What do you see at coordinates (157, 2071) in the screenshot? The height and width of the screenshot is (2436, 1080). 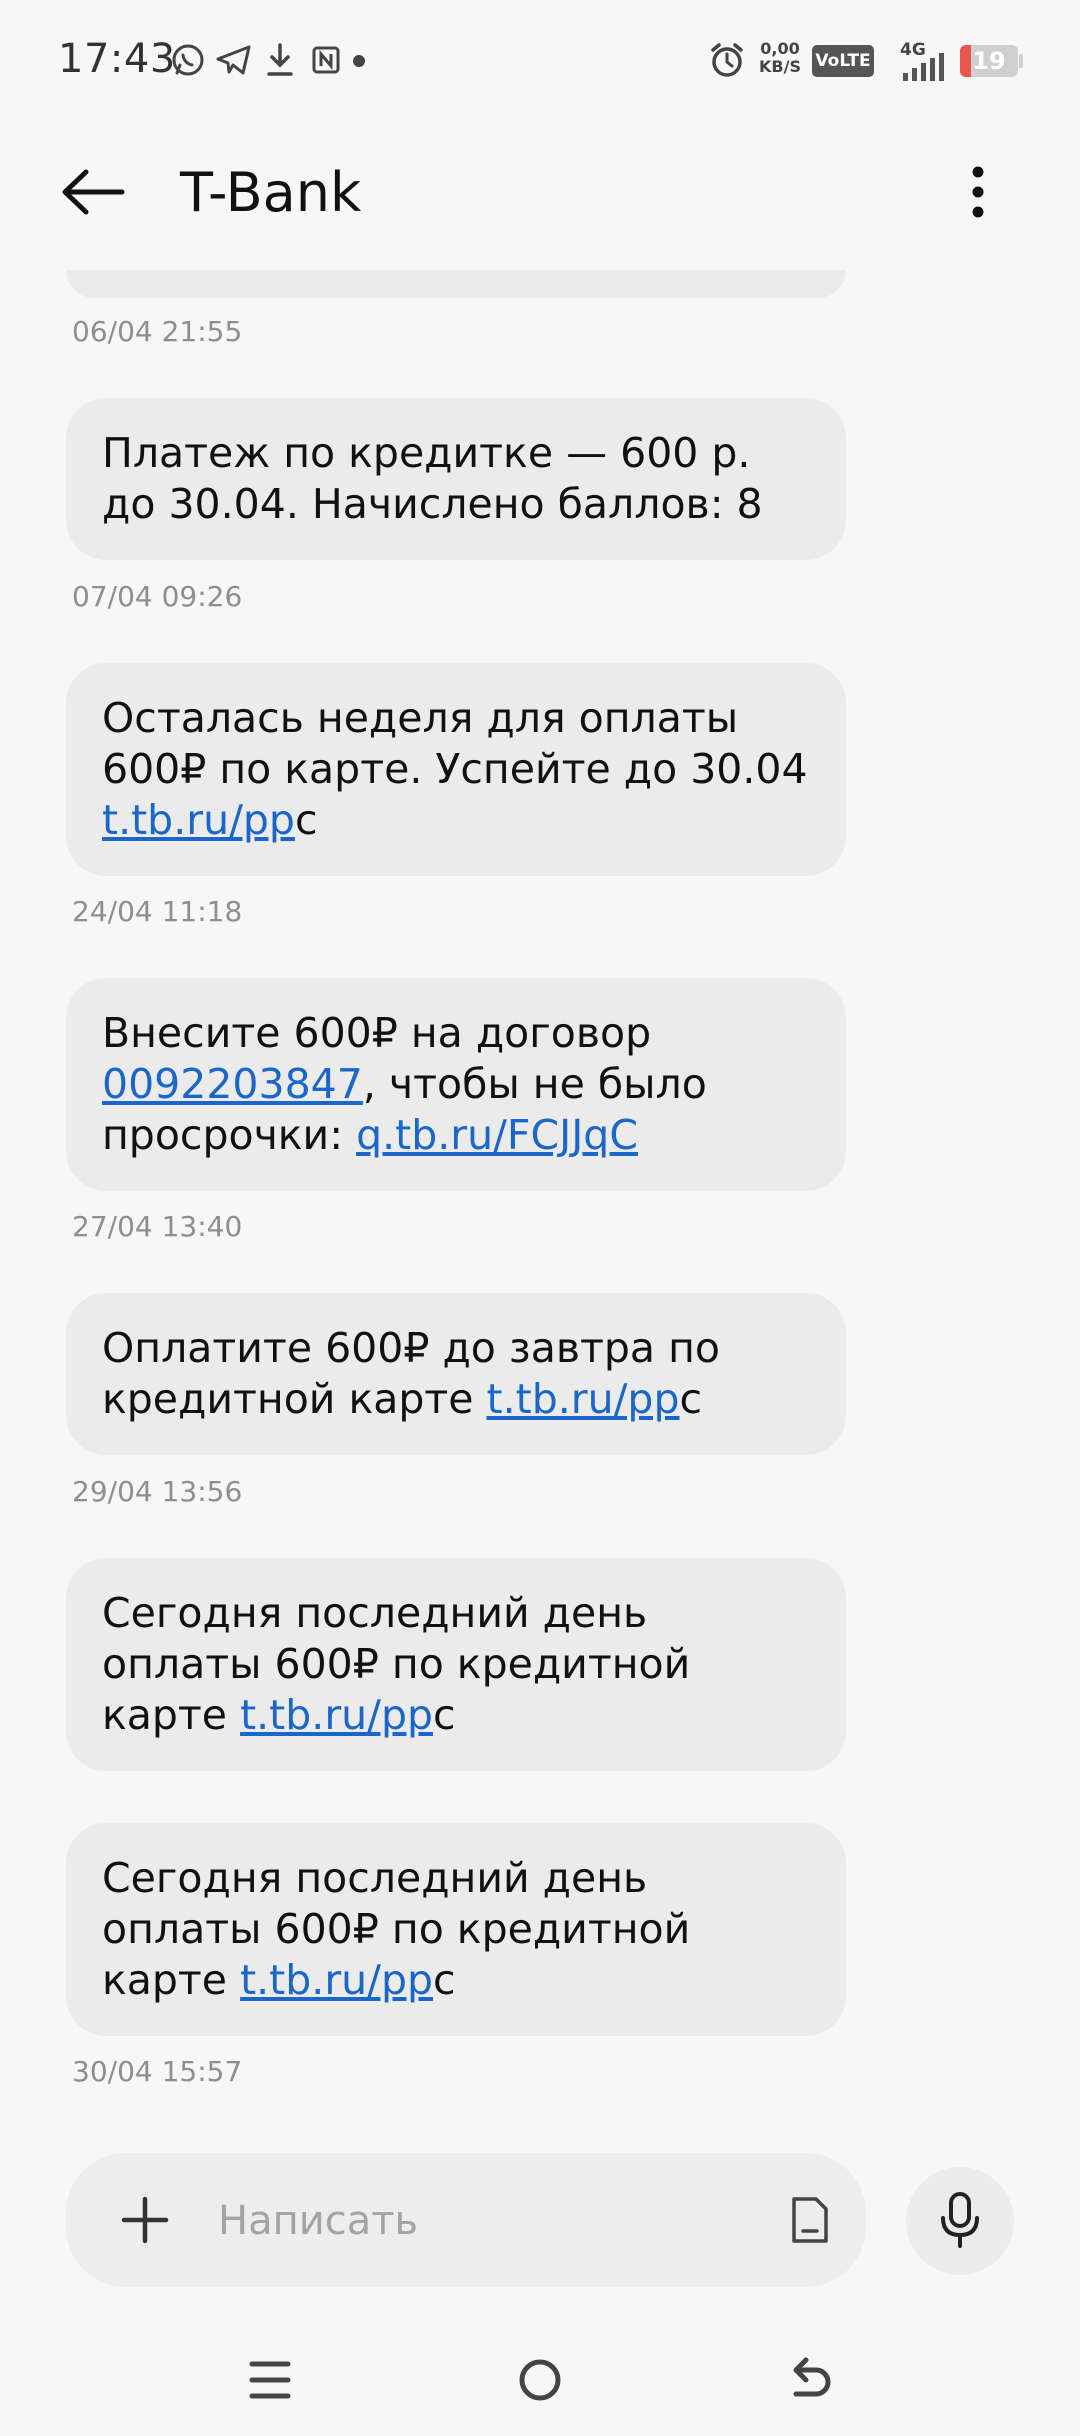 I see `message-timestamp: 30/04 15:57` at bounding box center [157, 2071].